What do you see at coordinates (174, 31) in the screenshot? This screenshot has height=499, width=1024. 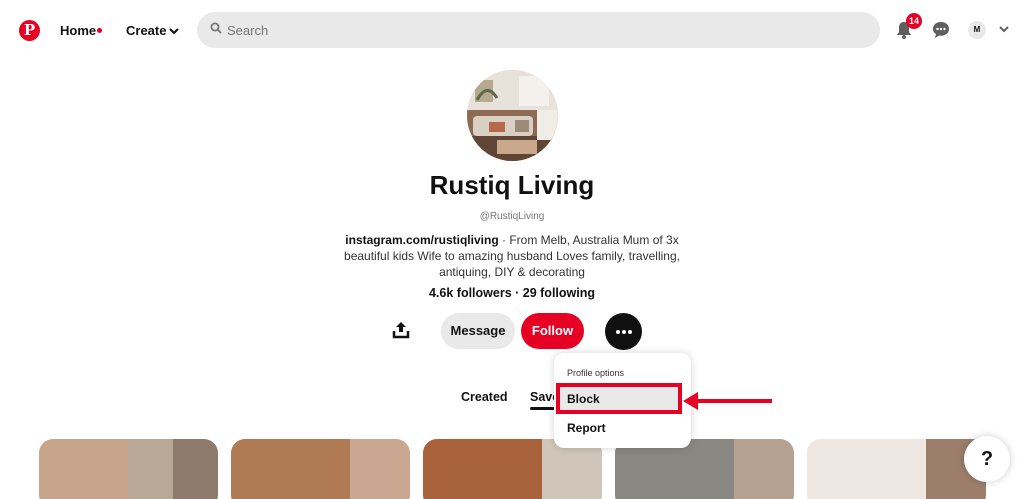 I see `chevron-down-icon` at bounding box center [174, 31].